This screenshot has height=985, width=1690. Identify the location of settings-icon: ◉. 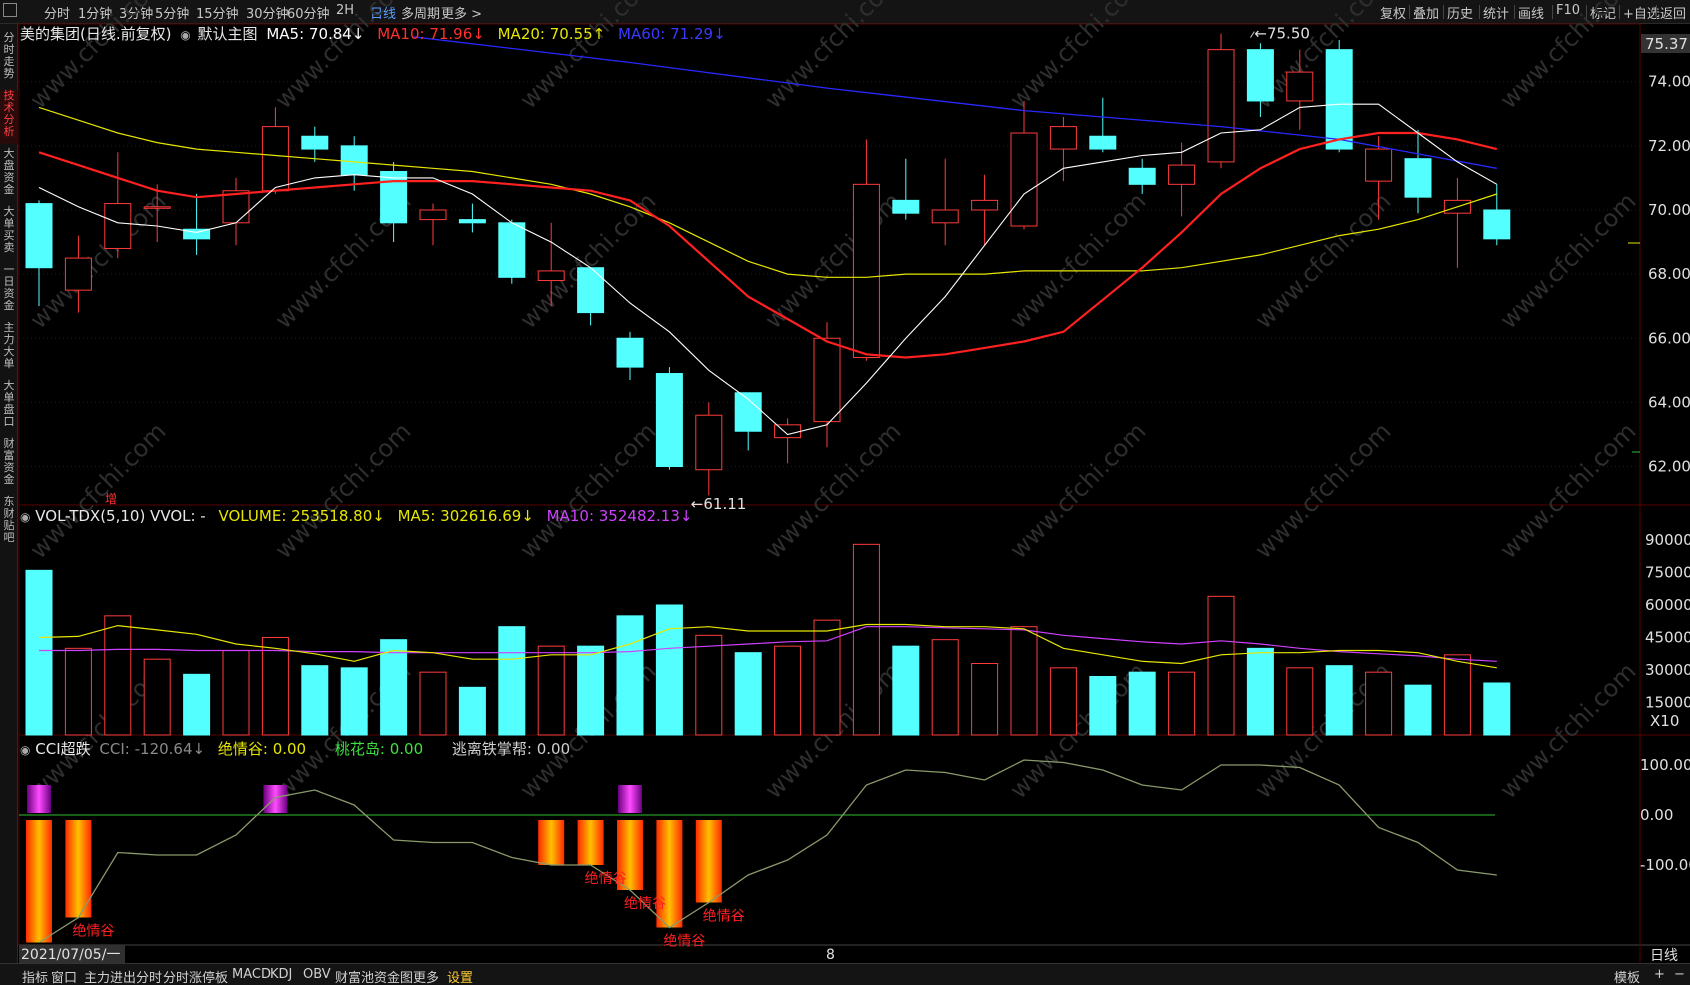
(185, 35).